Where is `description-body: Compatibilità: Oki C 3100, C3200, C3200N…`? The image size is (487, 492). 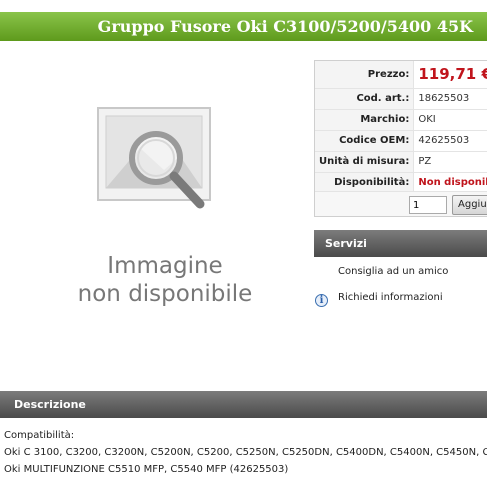
description-body: Compatibilità: Oki C 3100, C3200, C3200N… is located at coordinates (245, 452).